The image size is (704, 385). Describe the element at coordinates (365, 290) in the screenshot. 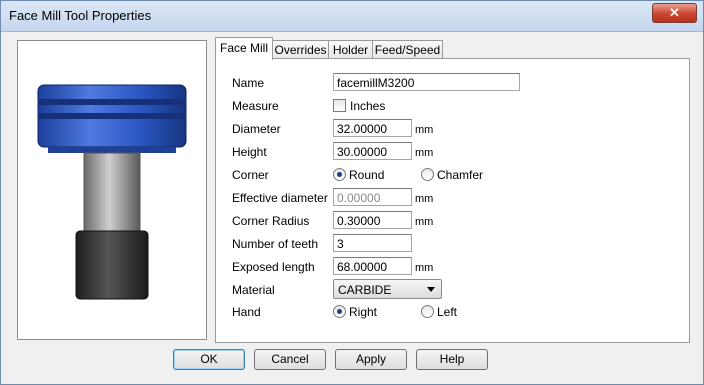

I see `material-select-value: CARBIDE` at that location.